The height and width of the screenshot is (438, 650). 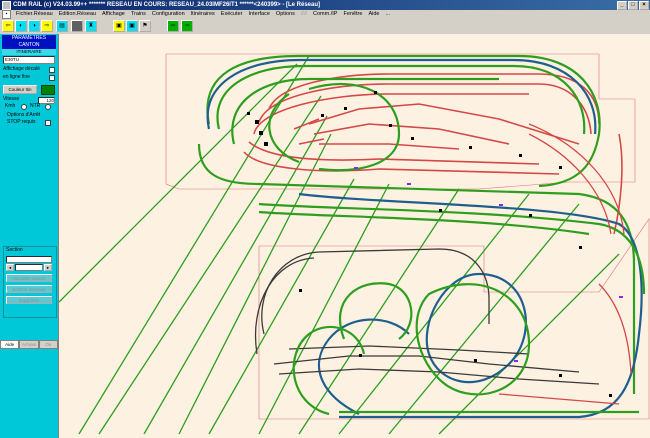 What do you see at coordinates (48, 90) in the screenshot?
I see `color-swatch` at bounding box center [48, 90].